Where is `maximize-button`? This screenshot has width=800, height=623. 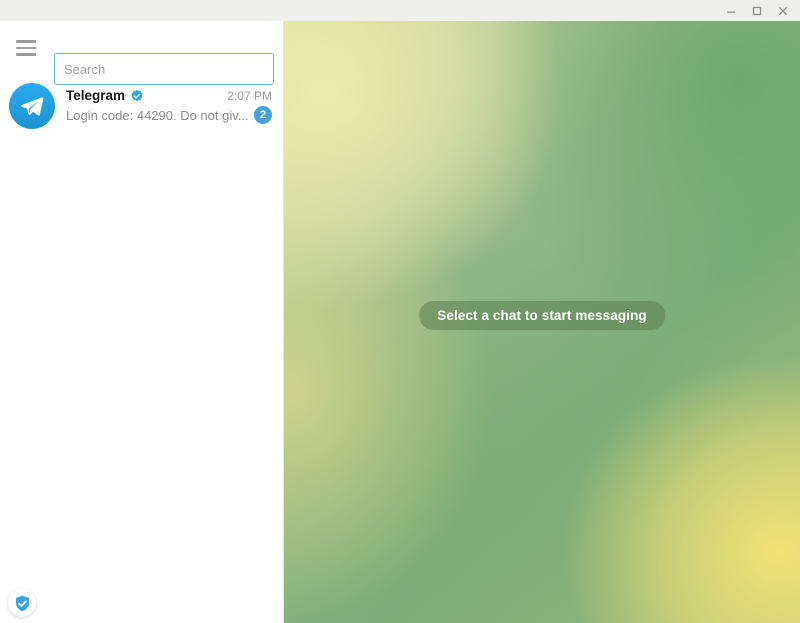
maximize-button is located at coordinates (757, 10).